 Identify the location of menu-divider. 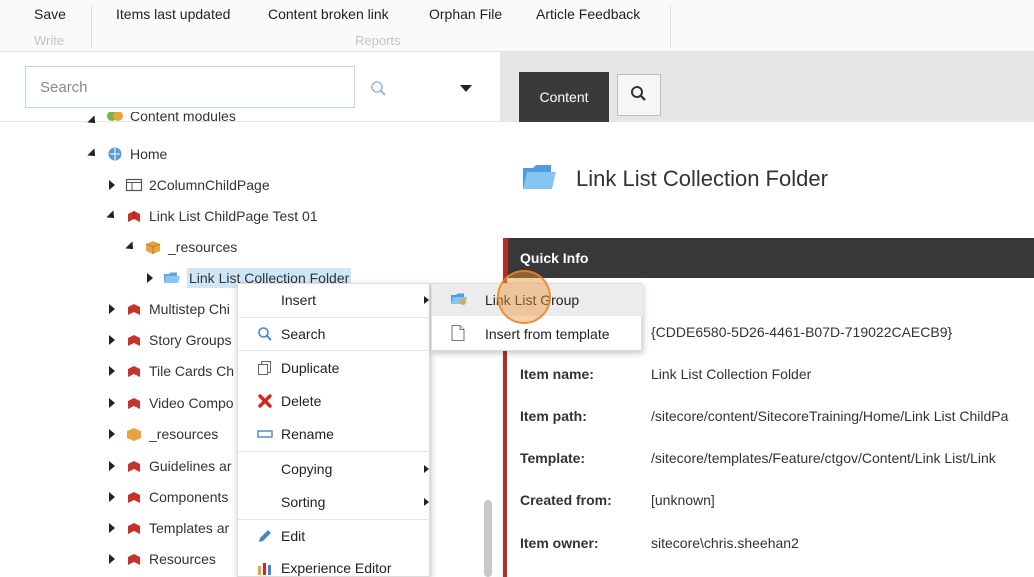
(334, 451).